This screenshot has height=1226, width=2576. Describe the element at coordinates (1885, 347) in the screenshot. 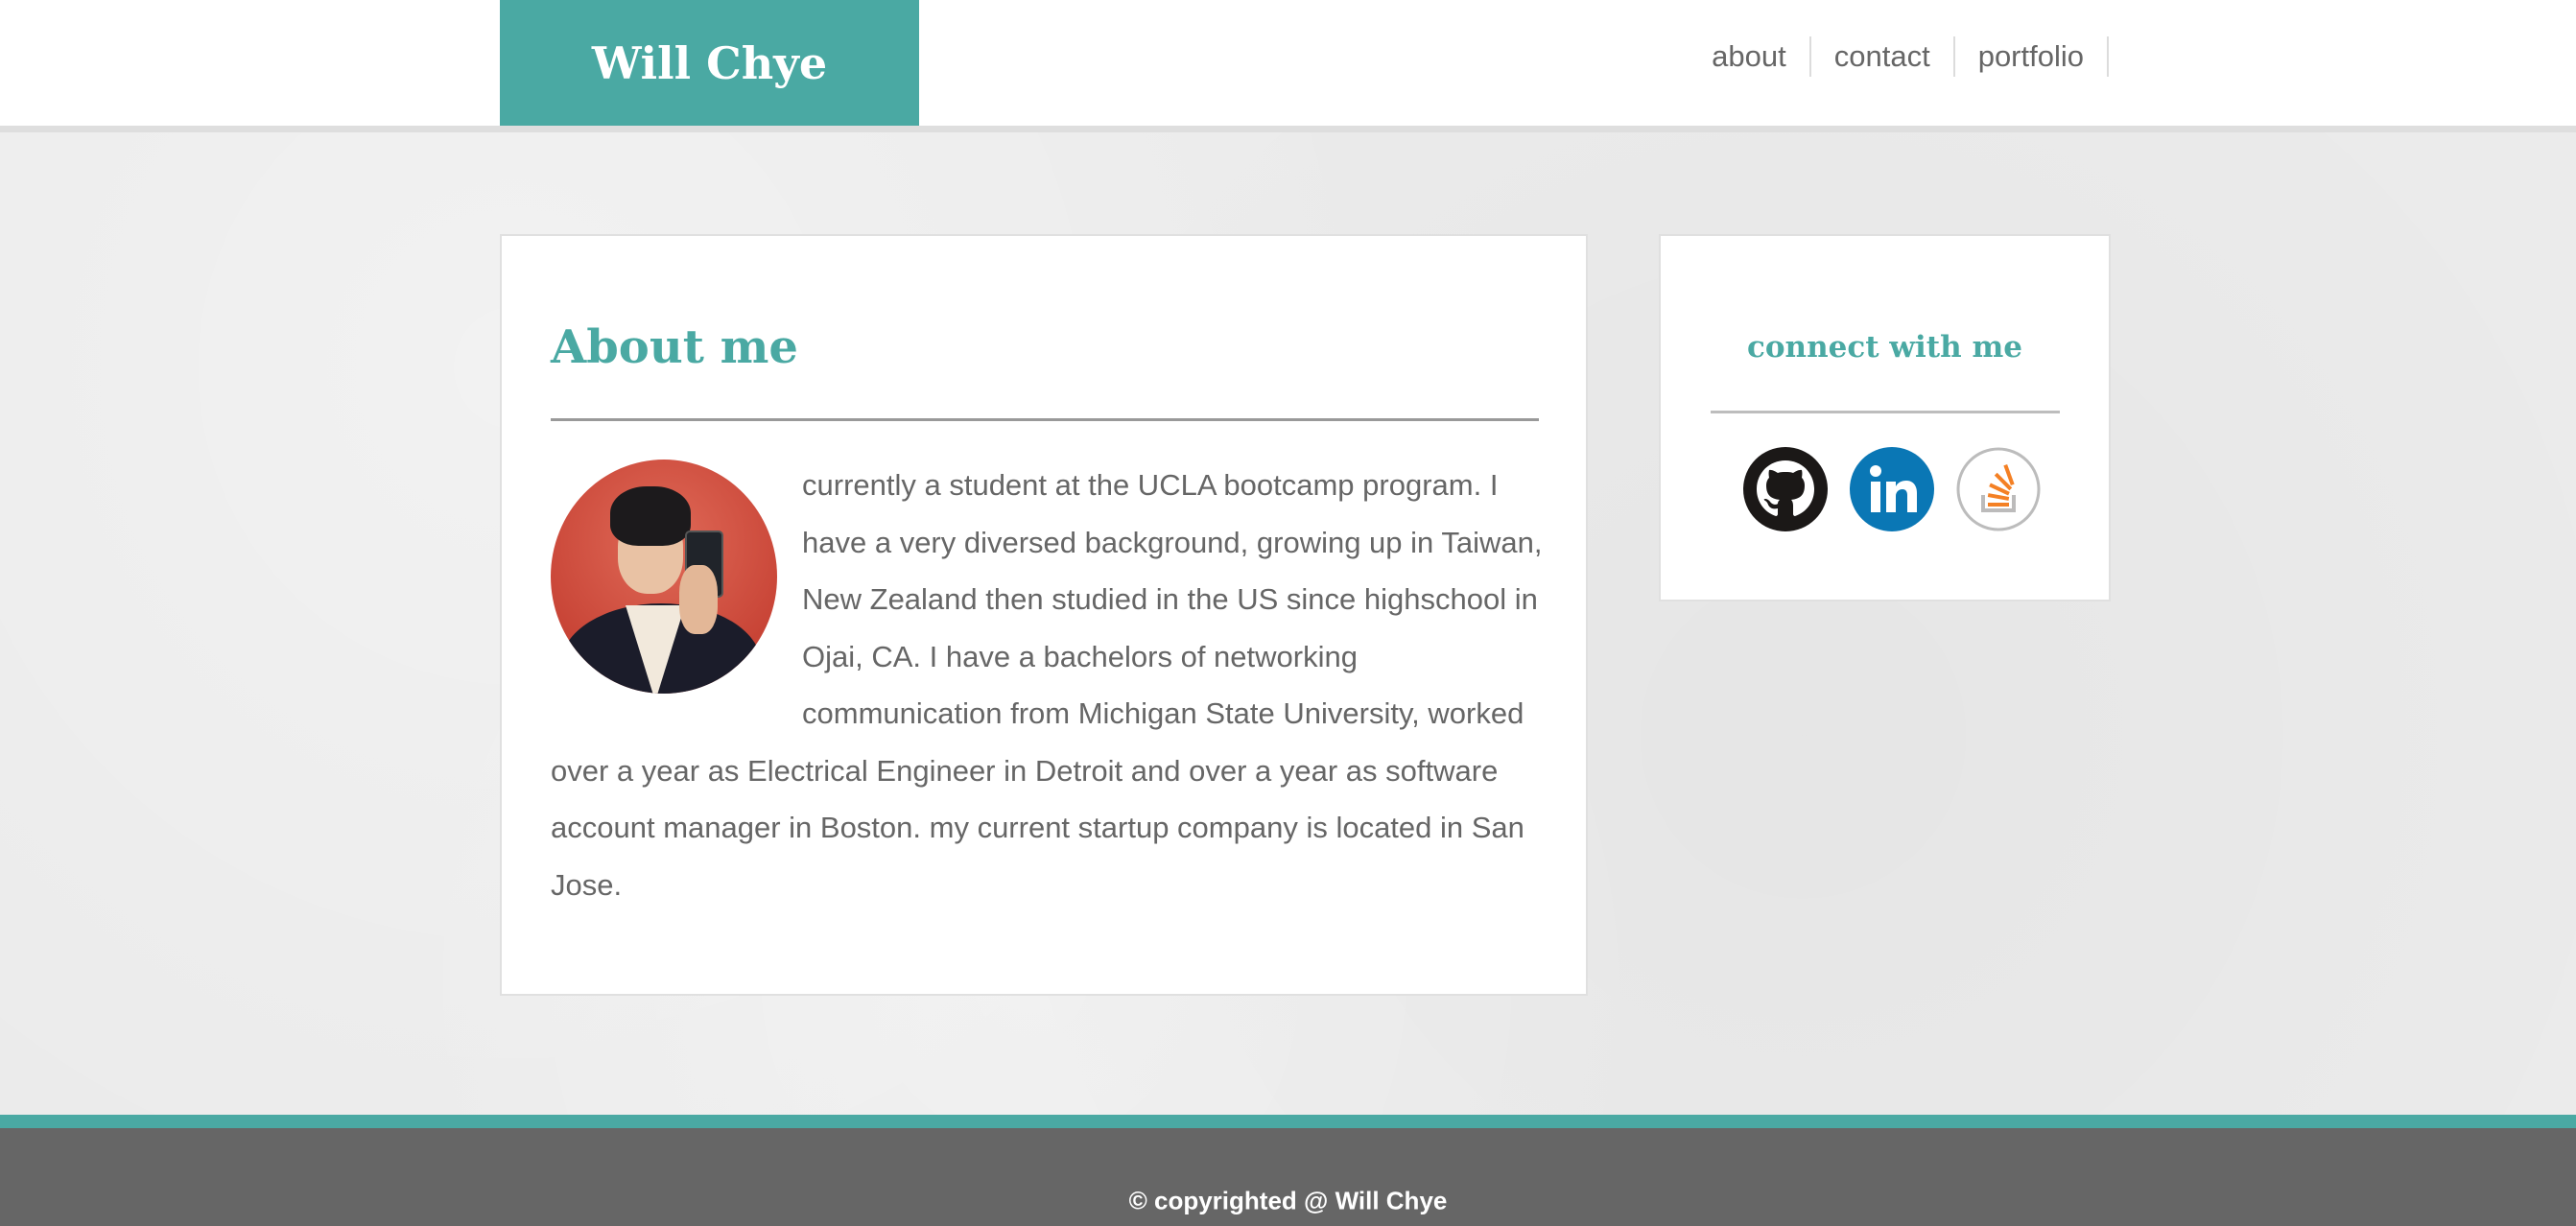

I see `connect-heading: connect with me` at that location.